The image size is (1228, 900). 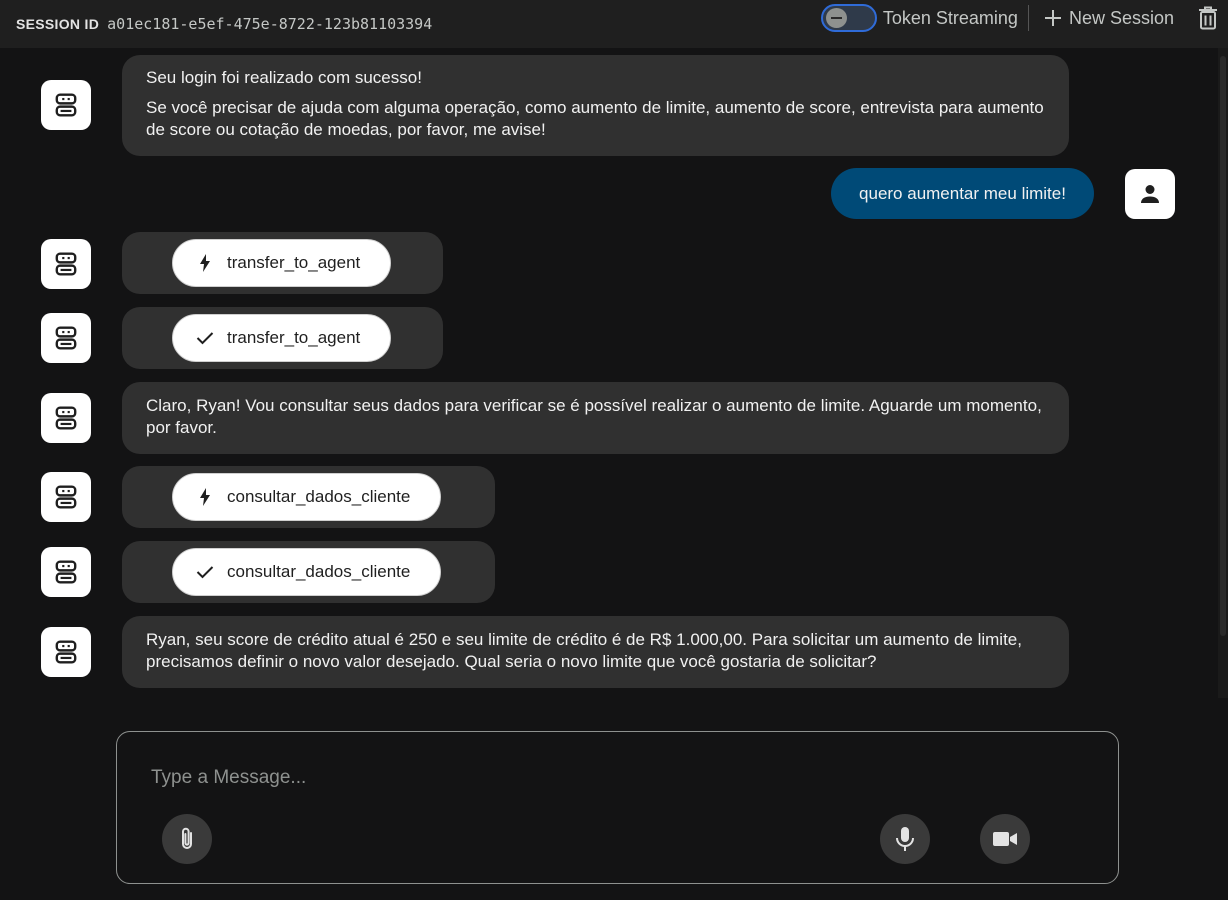 I want to click on plus-icon, so click(x=1052, y=18).